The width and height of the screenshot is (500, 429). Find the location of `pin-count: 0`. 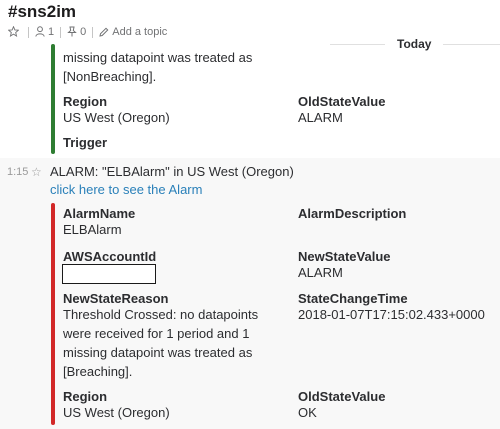

pin-count: 0 is located at coordinates (83, 32).